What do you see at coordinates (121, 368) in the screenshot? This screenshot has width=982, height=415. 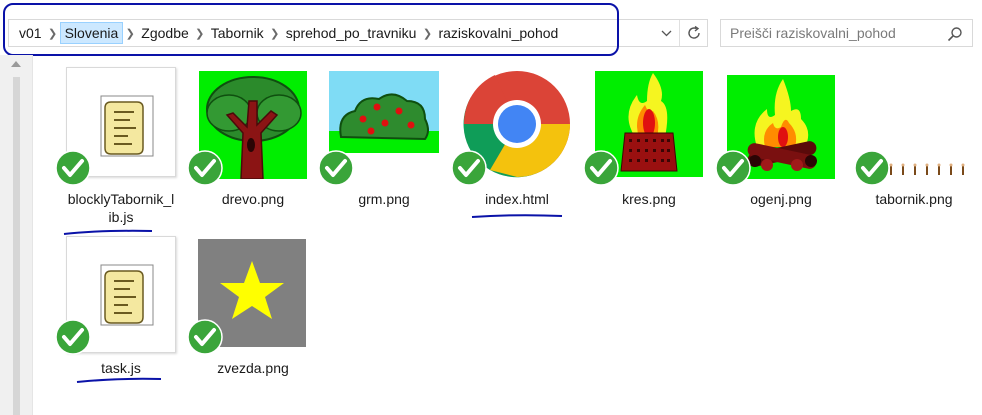 I see `file-name: task.js` at bounding box center [121, 368].